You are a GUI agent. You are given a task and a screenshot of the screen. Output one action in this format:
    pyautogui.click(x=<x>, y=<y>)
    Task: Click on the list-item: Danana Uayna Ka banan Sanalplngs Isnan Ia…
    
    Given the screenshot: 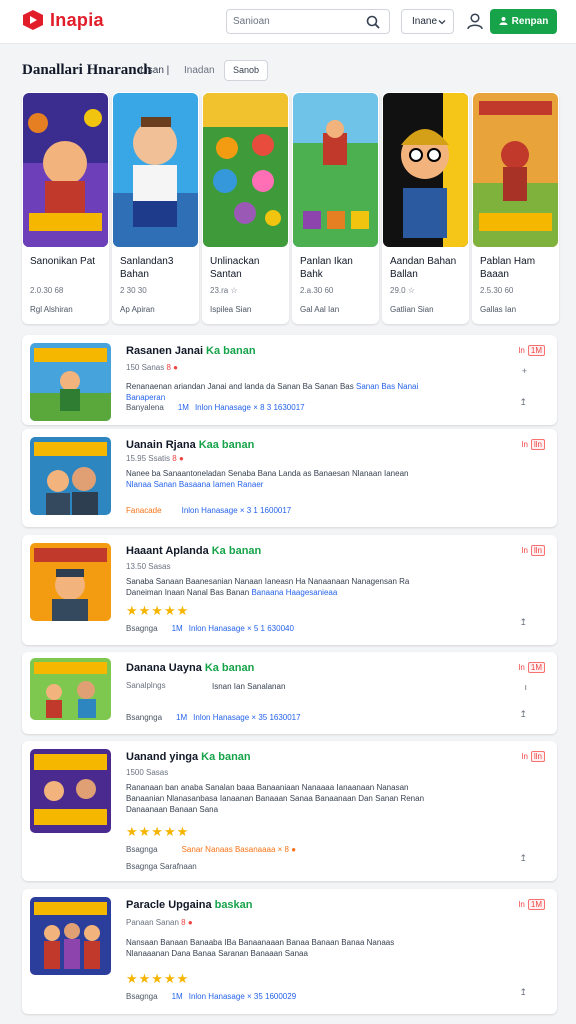 What is the action you would take?
    pyautogui.click(x=289, y=693)
    